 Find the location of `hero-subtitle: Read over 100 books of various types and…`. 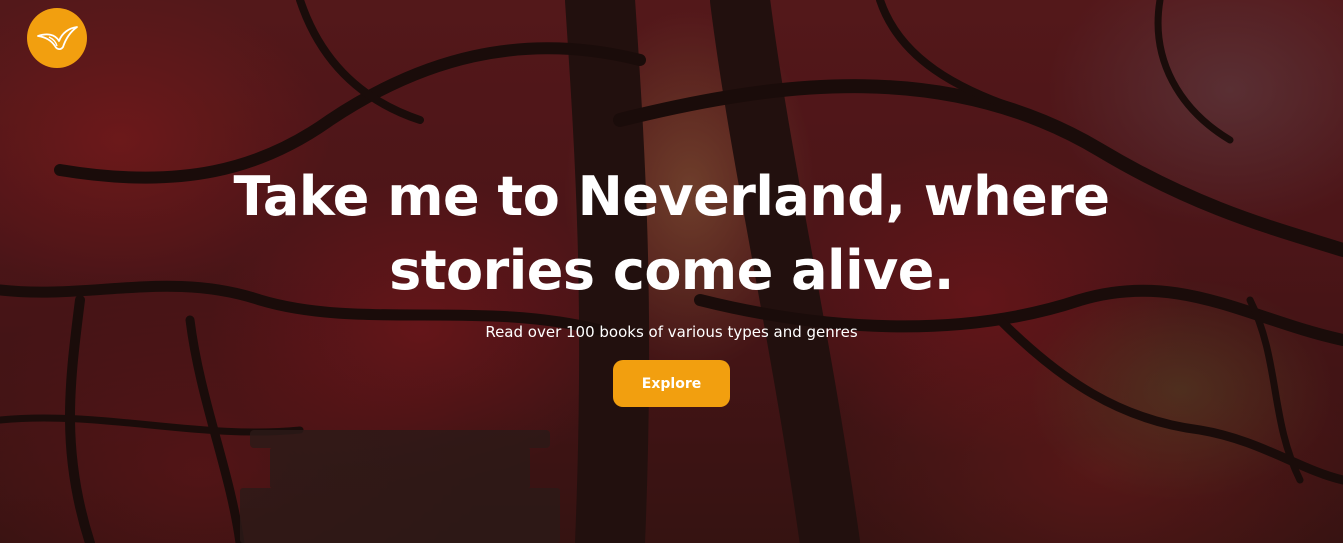

hero-subtitle: Read over 100 books of various types and… is located at coordinates (671, 332).